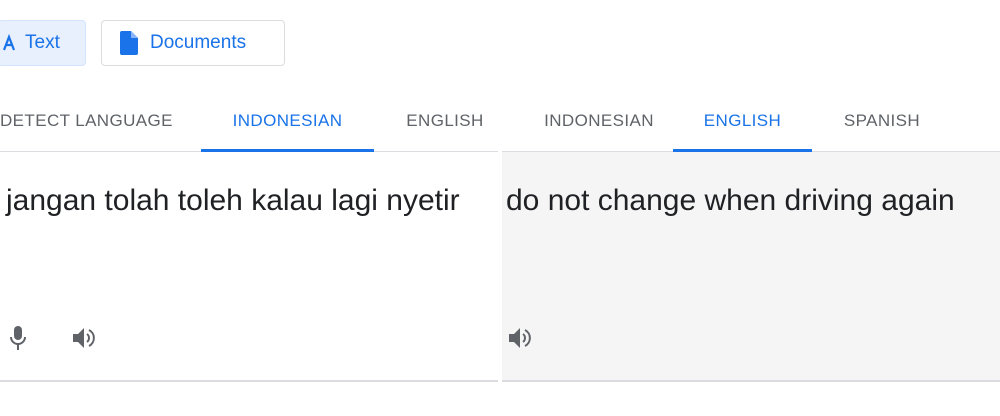  Describe the element at coordinates (742, 120) in the screenshot. I see `tab-target-english: ENGLISH` at that location.